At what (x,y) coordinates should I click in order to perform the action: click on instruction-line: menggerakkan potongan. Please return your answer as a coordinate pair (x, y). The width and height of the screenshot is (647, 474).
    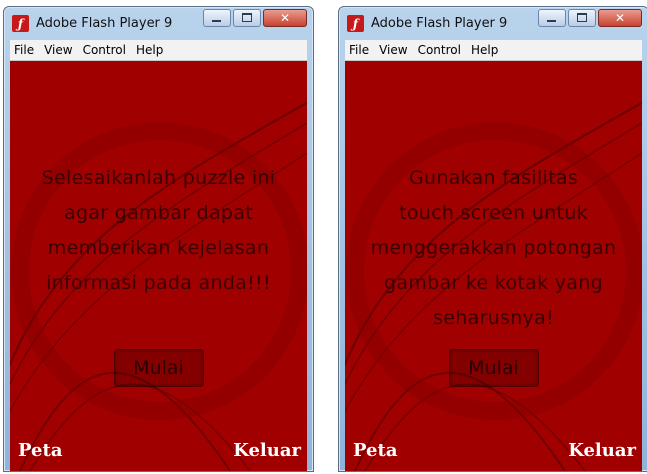
    Looking at the image, I should click on (493, 248).